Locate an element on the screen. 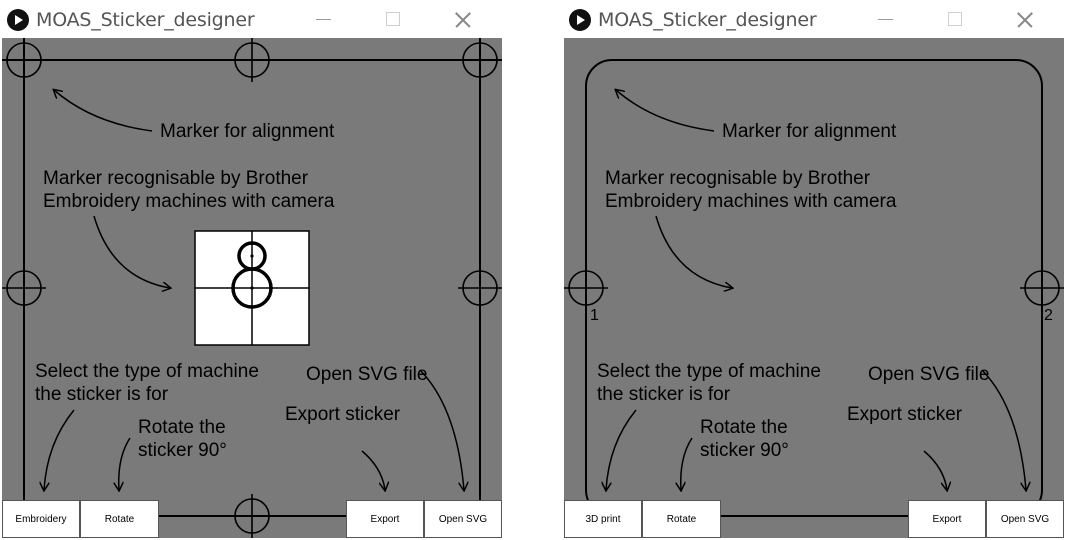 This screenshot has width=1066, height=540. crosshair-marker-bottom-center-icon is located at coordinates (252, 516).